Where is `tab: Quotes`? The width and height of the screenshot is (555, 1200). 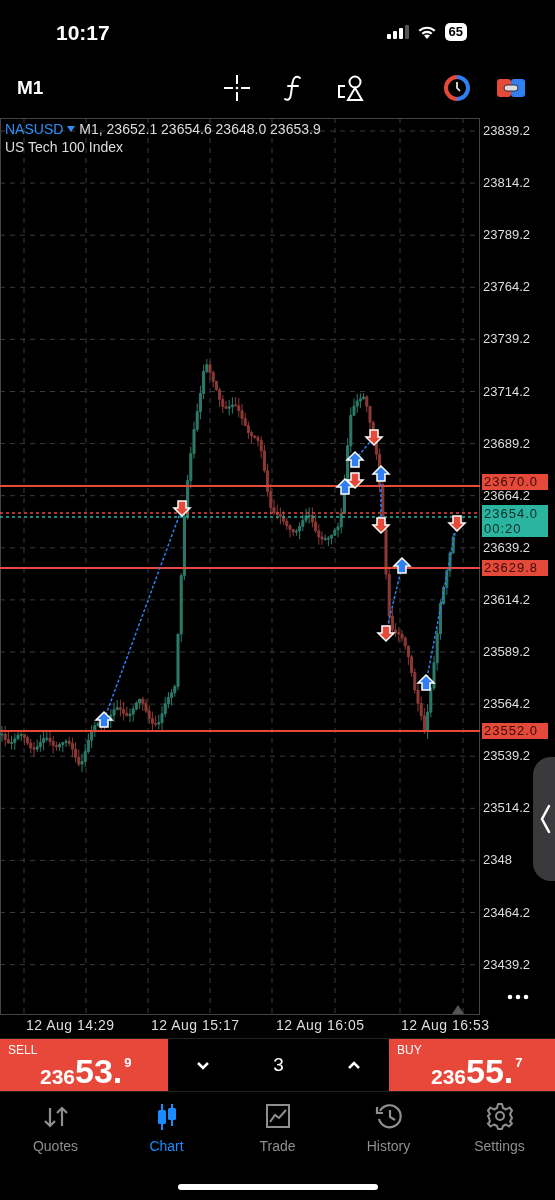 tab: Quotes is located at coordinates (55, 1133).